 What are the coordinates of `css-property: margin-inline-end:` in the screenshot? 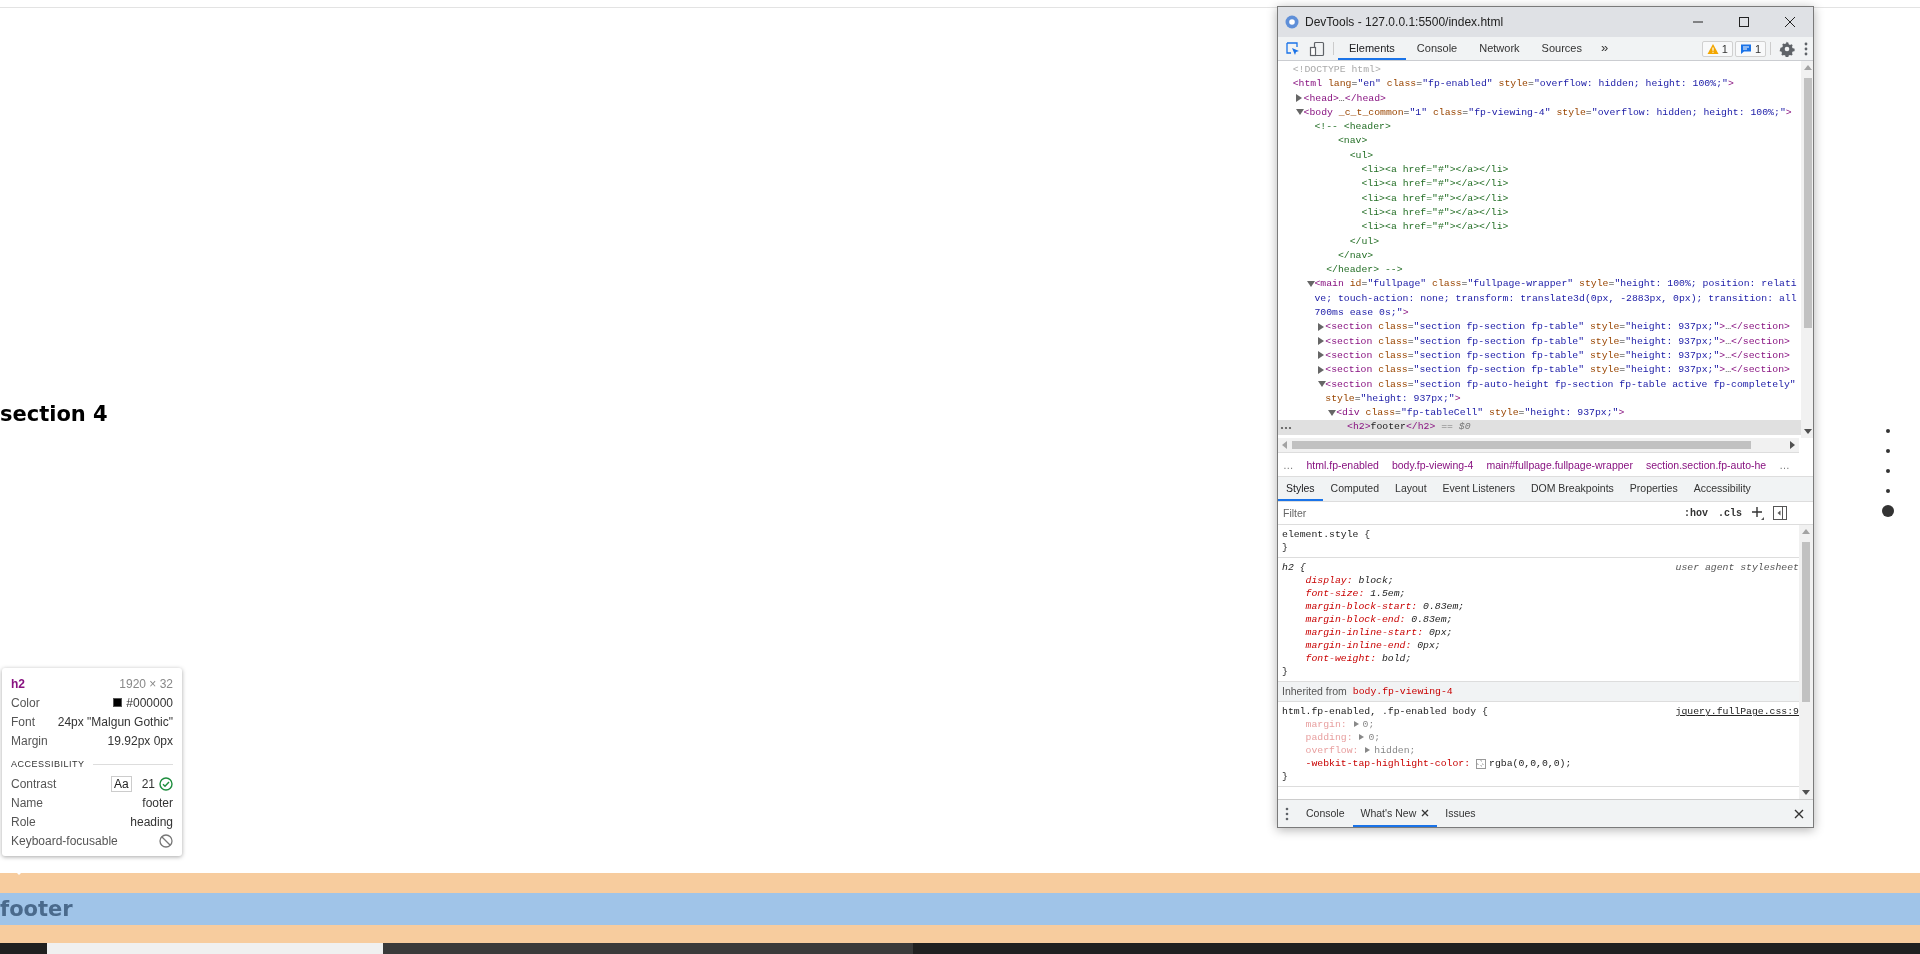 It's located at (1358, 645).